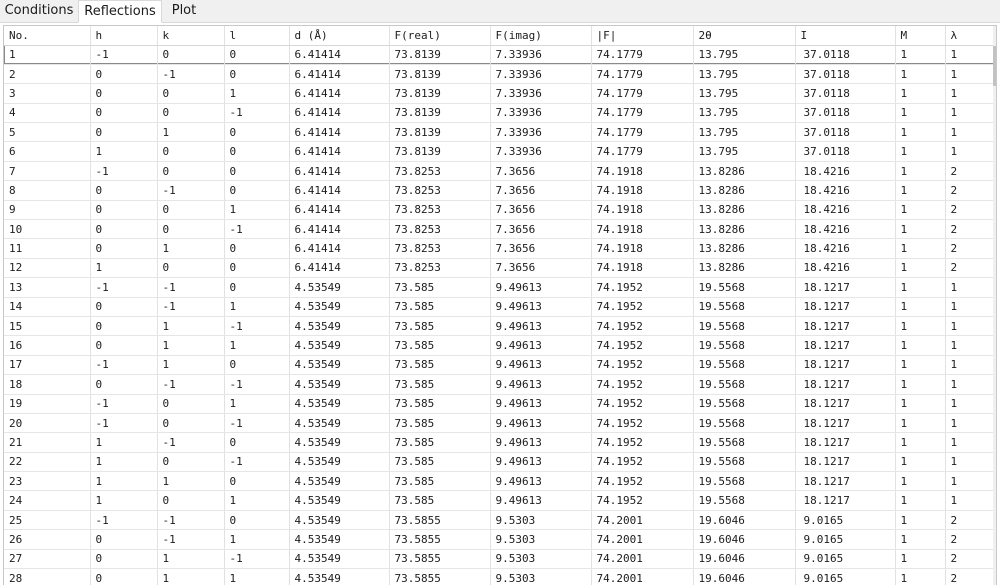 Image resolution: width=1000 pixels, height=585 pixels. I want to click on cell-k: -1, so click(191, 520).